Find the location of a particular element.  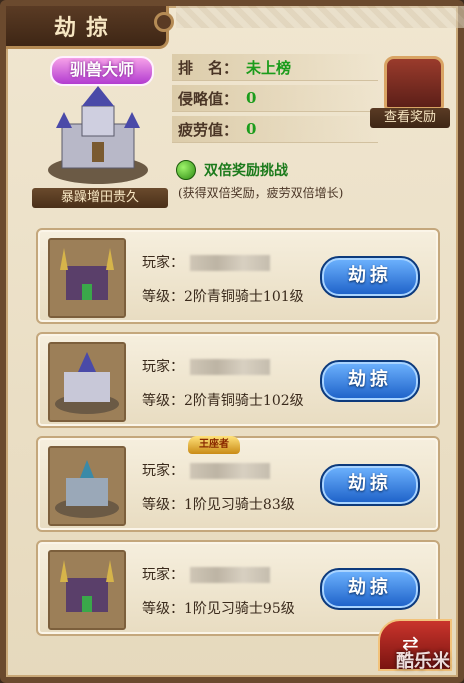

title-badge: 驯兽大师 is located at coordinates (102, 71).